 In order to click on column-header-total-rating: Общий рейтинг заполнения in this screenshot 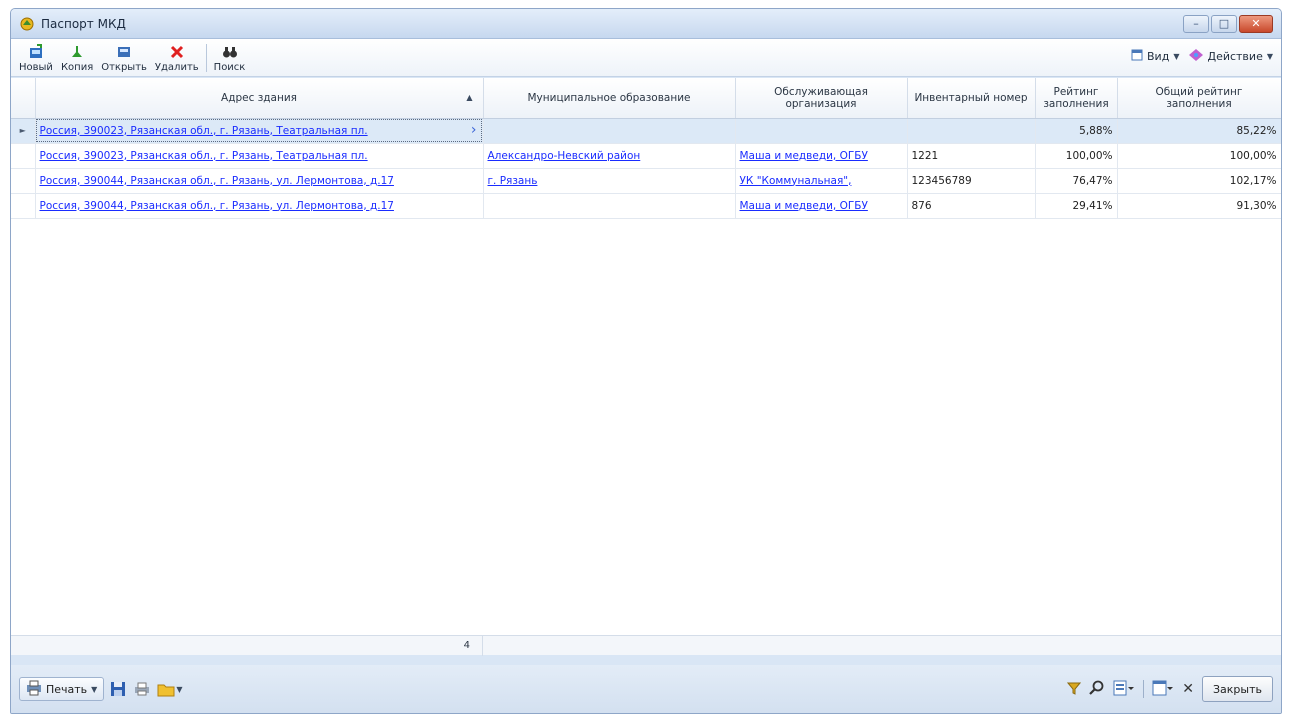, I will do `click(1199, 98)`.